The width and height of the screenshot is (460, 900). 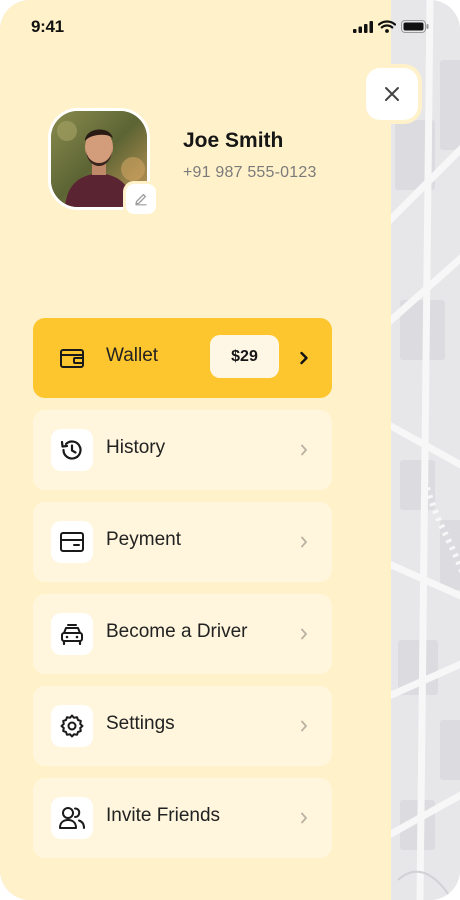 I want to click on user-name: Joe Smith, so click(x=233, y=140).